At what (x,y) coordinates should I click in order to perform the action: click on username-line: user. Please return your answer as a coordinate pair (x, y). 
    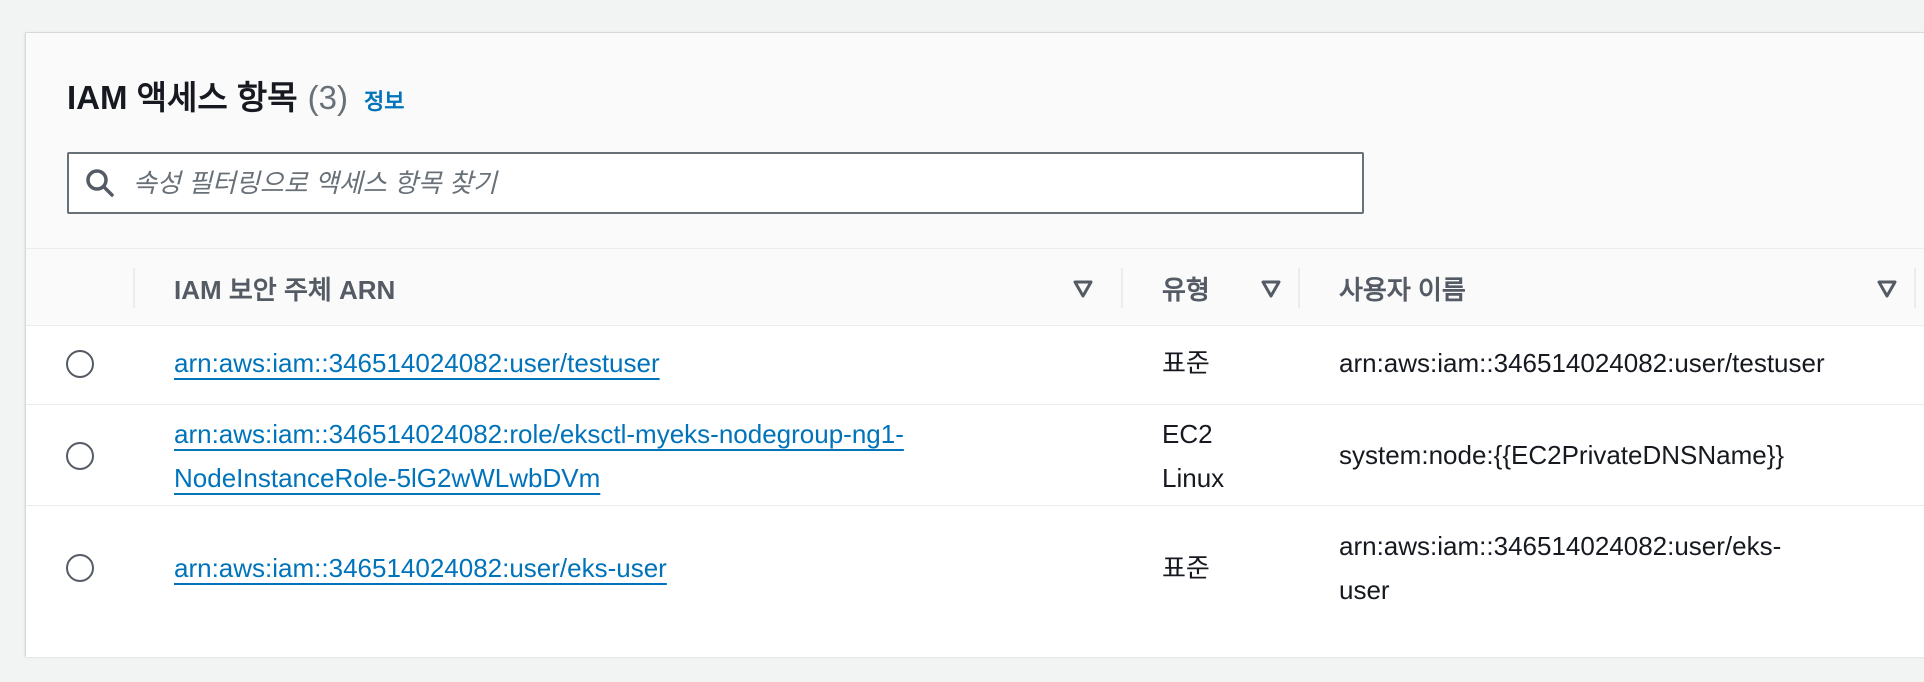
    Looking at the image, I should click on (1364, 590).